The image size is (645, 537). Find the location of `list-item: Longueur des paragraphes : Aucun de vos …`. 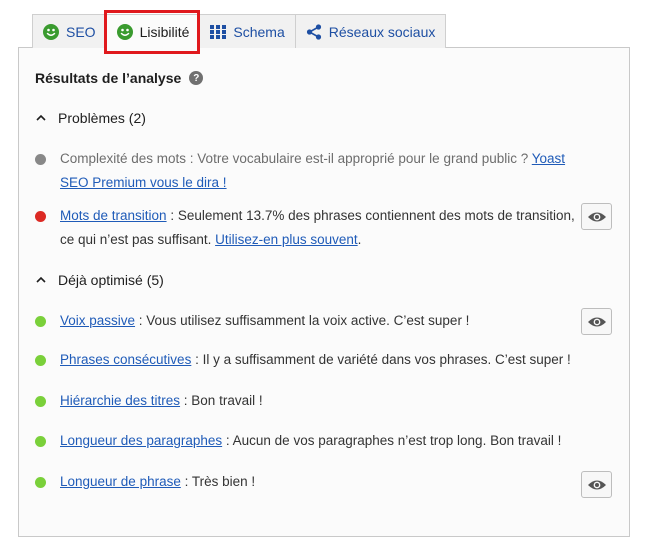

list-item: Longueur des paragraphes : Aucun de vos … is located at coordinates (305, 441).